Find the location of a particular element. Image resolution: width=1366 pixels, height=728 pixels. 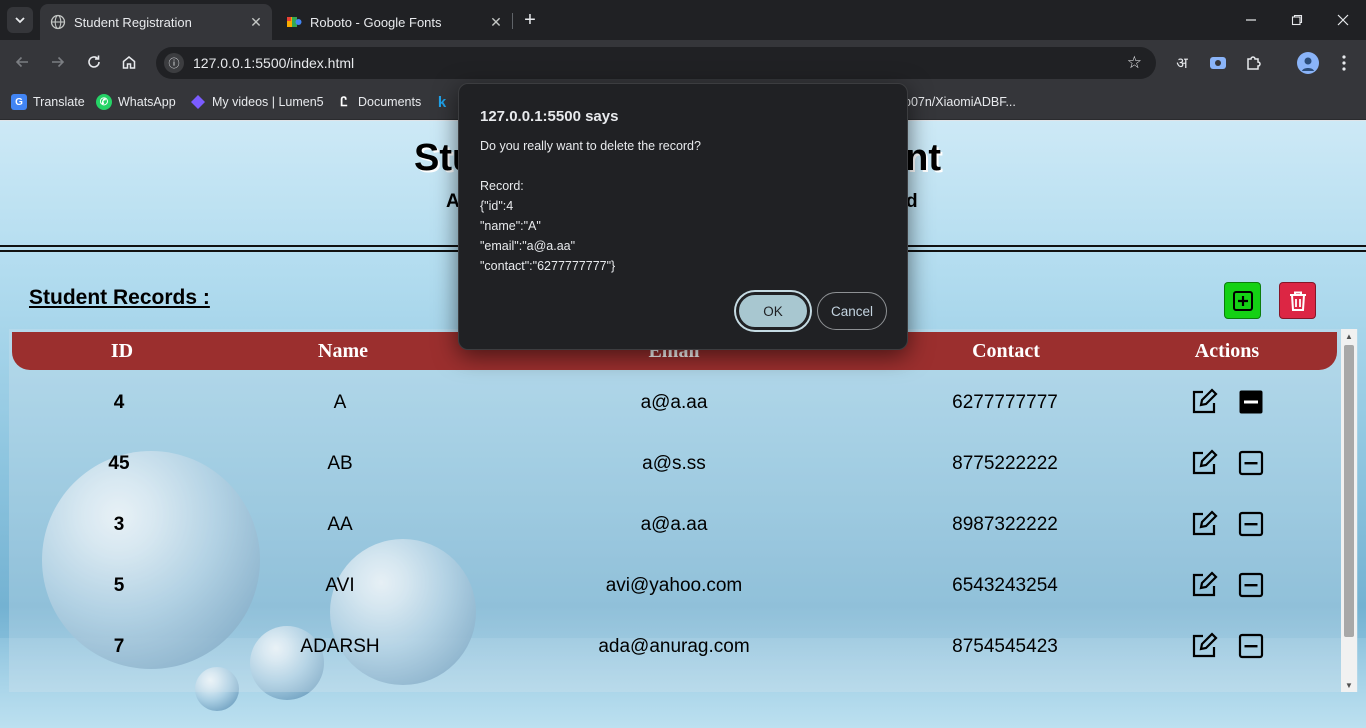

scroll-down-arrow: ▼ is located at coordinates (1349, 685).